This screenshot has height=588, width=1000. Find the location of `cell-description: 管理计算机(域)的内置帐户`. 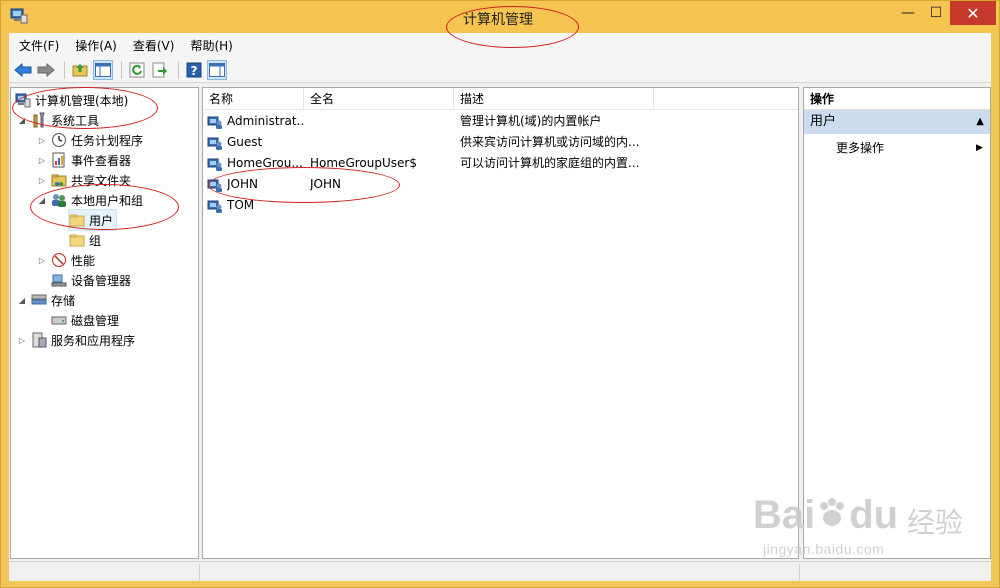

cell-description: 管理计算机(域)的内置帐户 is located at coordinates (531, 121).